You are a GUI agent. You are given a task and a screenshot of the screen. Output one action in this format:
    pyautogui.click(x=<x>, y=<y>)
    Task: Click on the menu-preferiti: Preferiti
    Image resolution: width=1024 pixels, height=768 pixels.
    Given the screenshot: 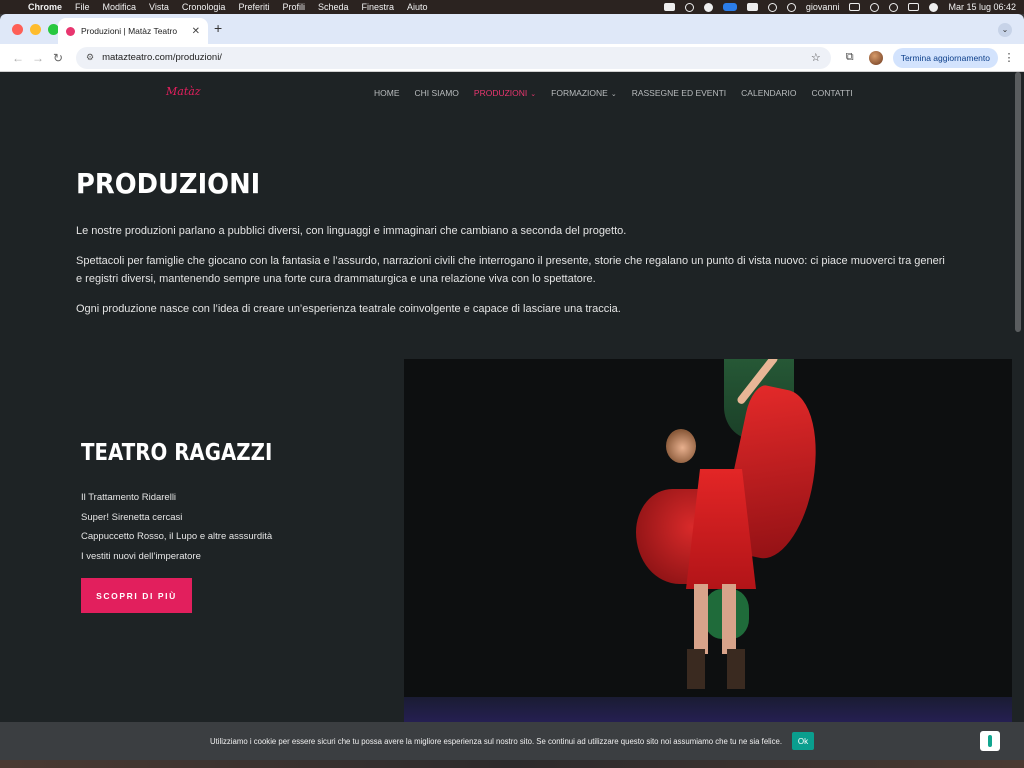 What is the action you would take?
    pyautogui.click(x=253, y=7)
    